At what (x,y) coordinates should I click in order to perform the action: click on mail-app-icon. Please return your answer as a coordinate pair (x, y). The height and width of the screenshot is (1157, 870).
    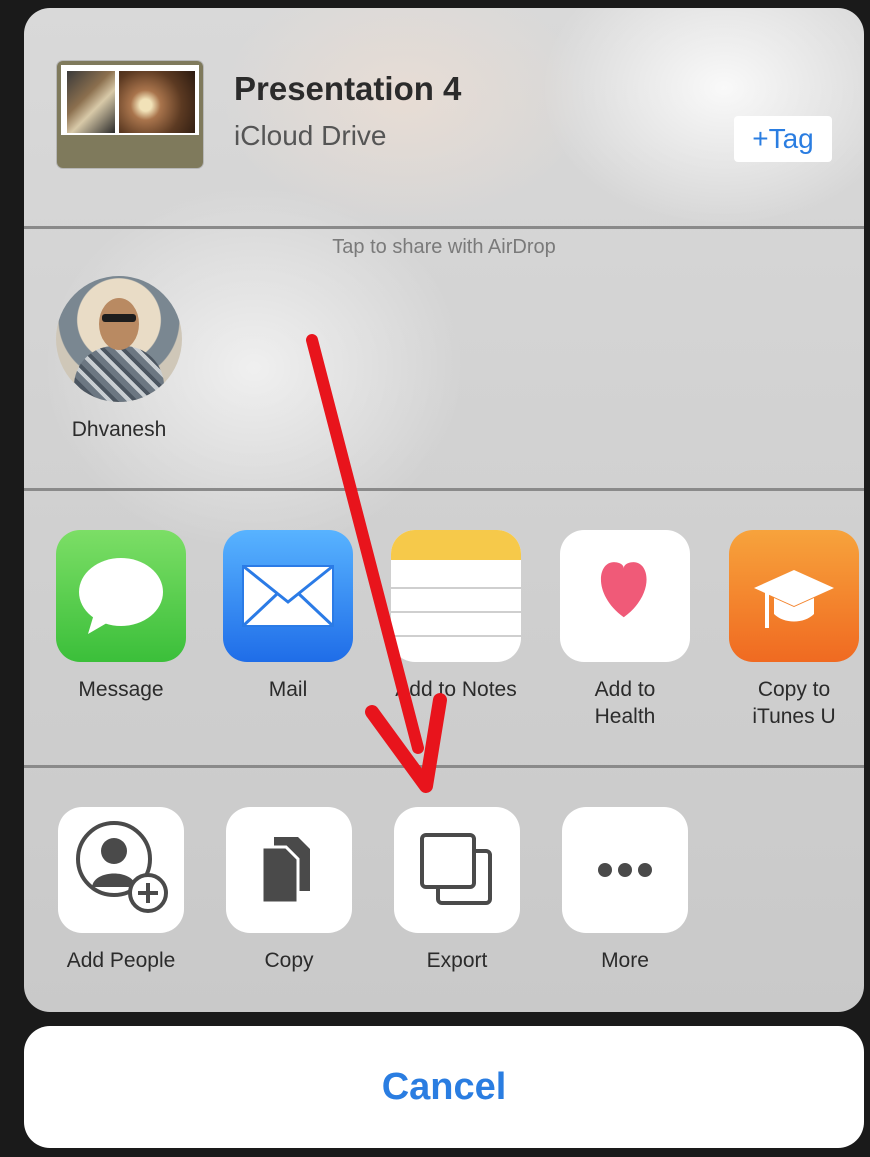
    Looking at the image, I should click on (288, 596).